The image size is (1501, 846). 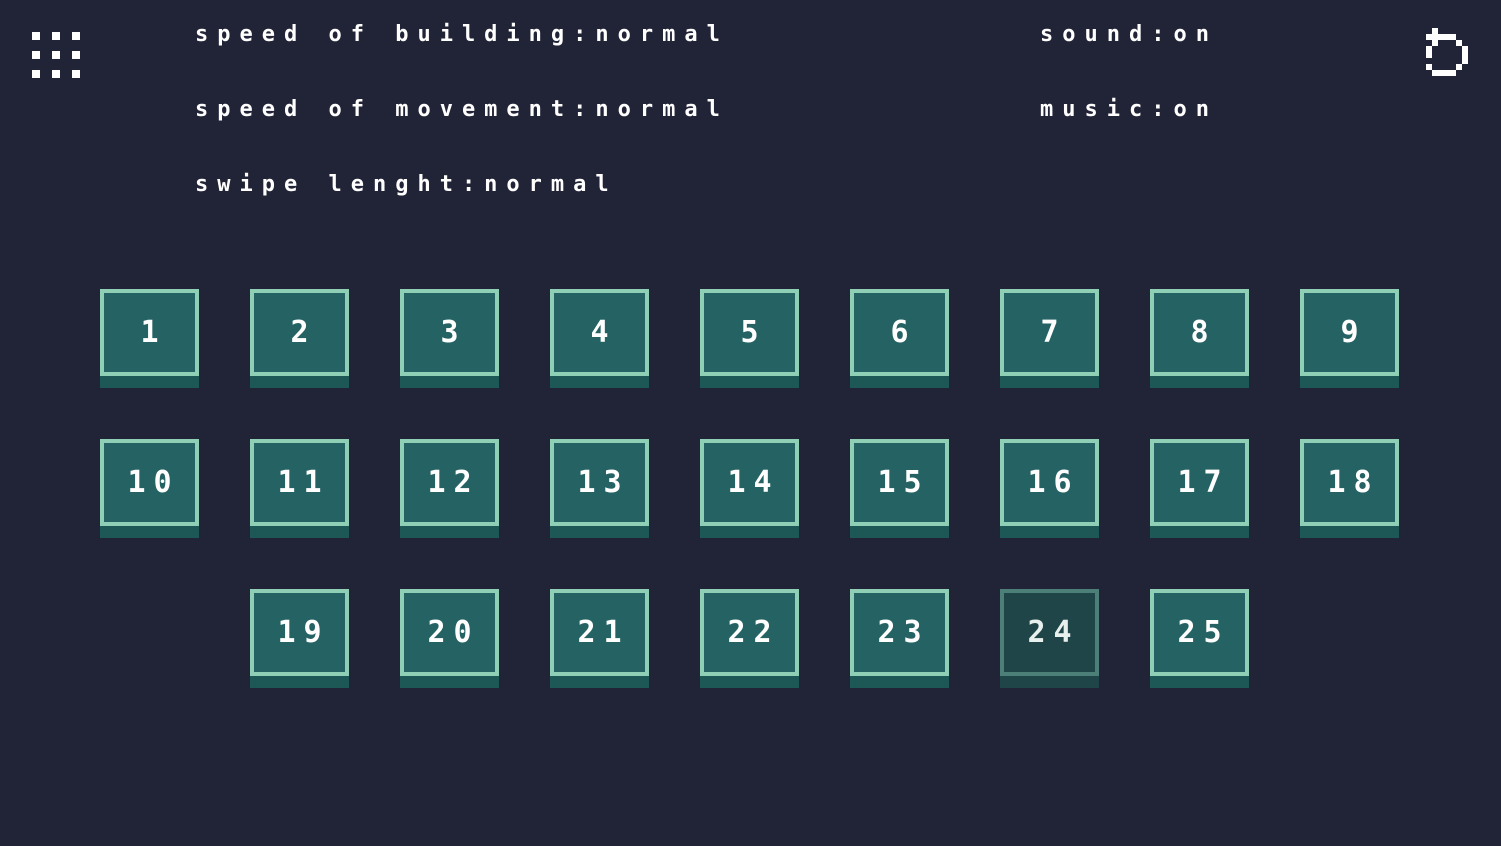 I want to click on level-number: 5, so click(x=749, y=332).